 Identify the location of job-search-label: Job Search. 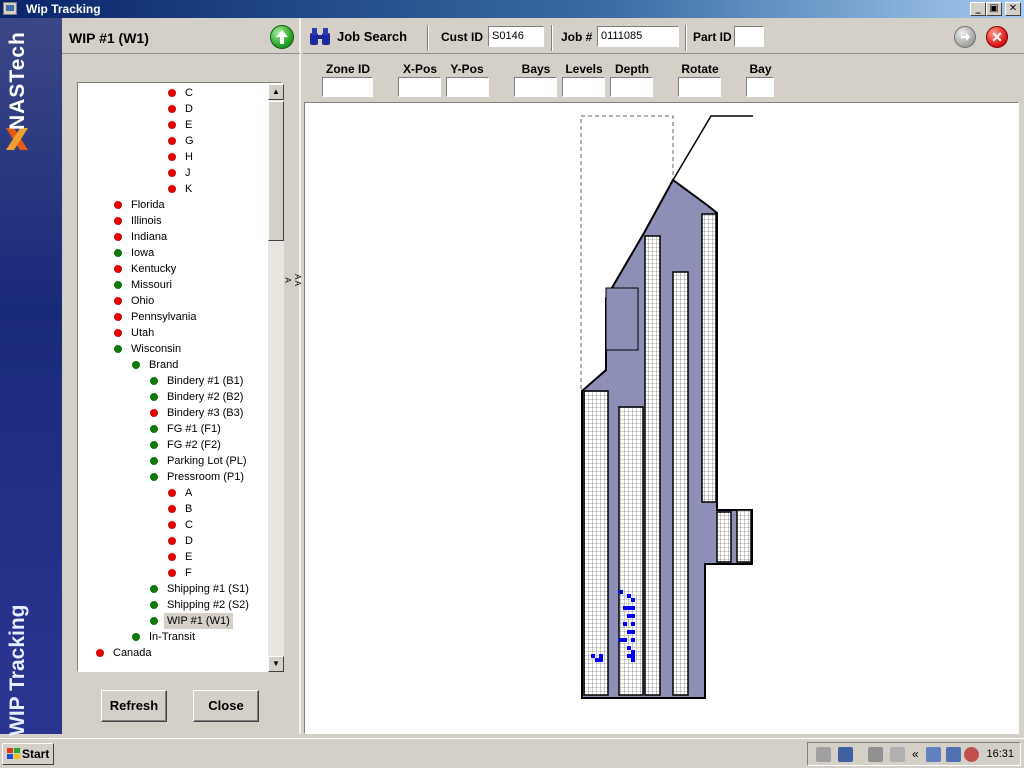
(372, 36).